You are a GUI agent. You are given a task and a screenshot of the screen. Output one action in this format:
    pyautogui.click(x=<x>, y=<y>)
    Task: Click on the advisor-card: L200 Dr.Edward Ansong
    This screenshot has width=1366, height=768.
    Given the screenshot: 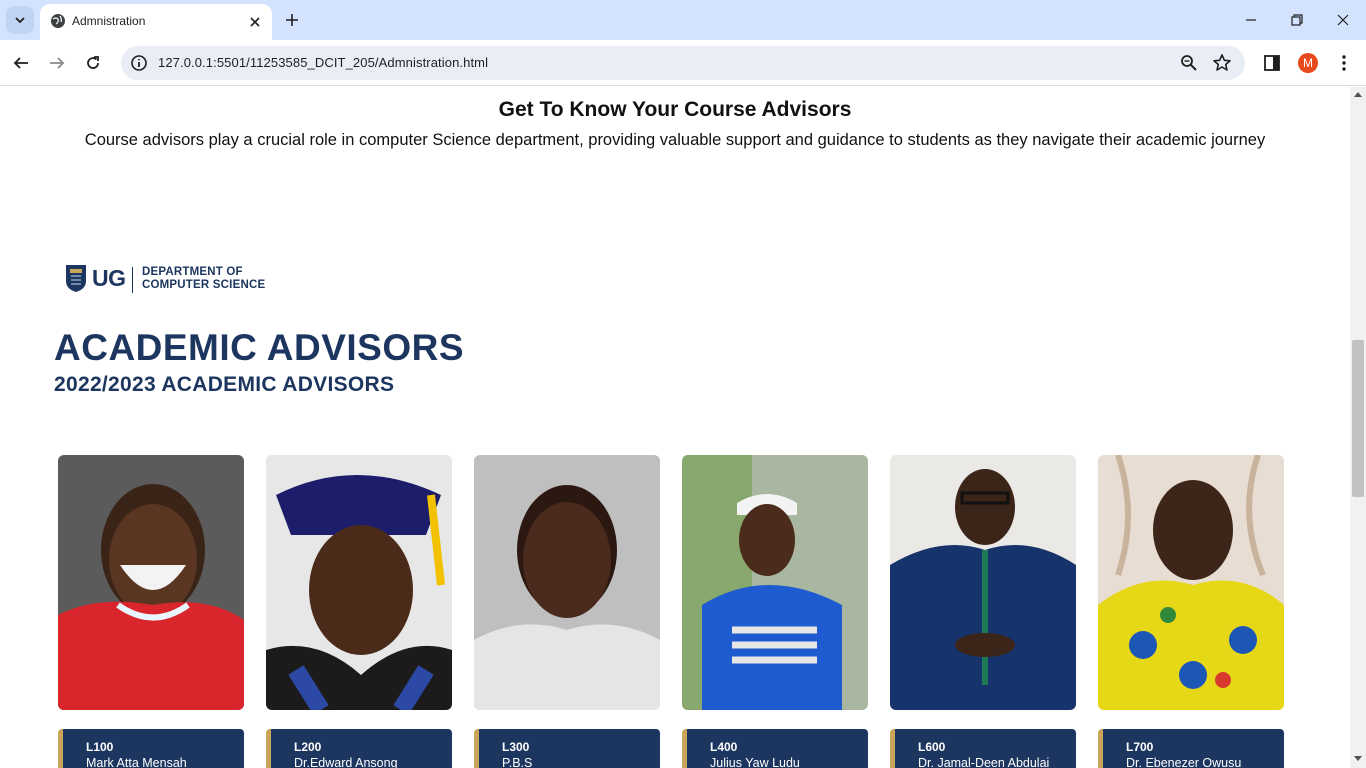 What is the action you would take?
    pyautogui.click(x=359, y=748)
    